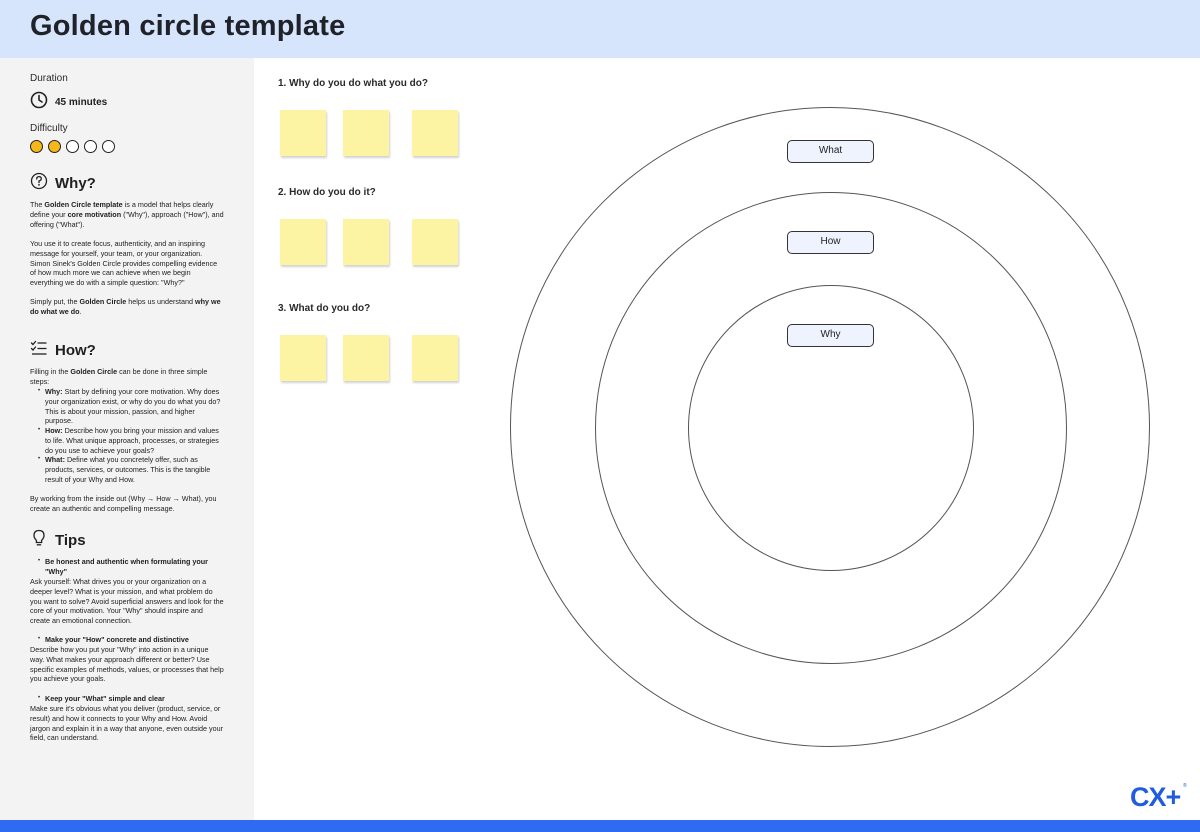 This screenshot has width=1200, height=832. Describe the element at coordinates (1185, 786) in the screenshot. I see `registered-mark: ®` at that location.